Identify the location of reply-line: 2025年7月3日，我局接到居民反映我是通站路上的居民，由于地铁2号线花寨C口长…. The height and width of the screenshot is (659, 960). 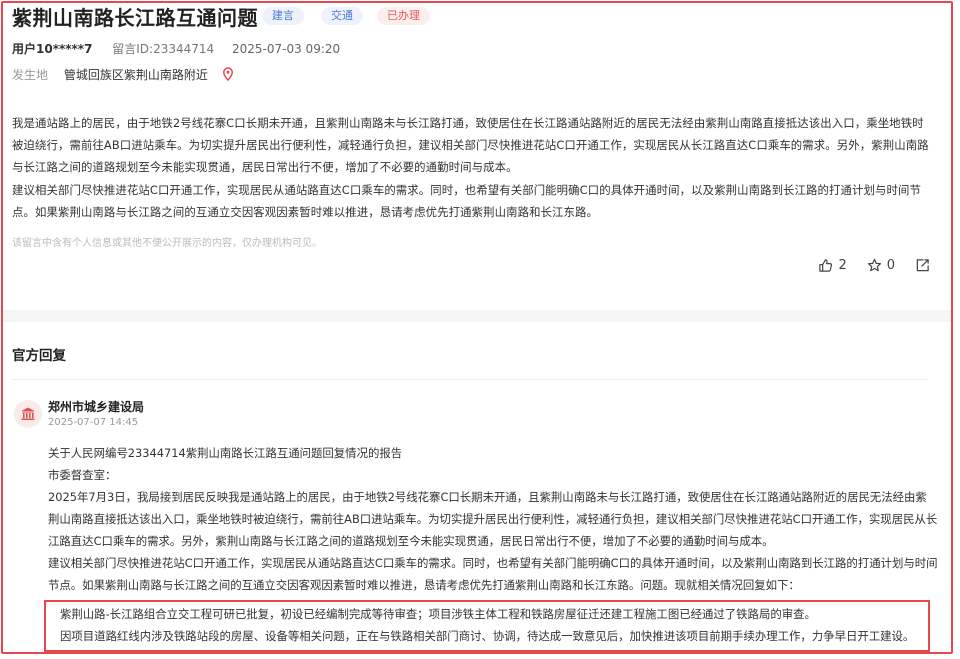
(493, 519).